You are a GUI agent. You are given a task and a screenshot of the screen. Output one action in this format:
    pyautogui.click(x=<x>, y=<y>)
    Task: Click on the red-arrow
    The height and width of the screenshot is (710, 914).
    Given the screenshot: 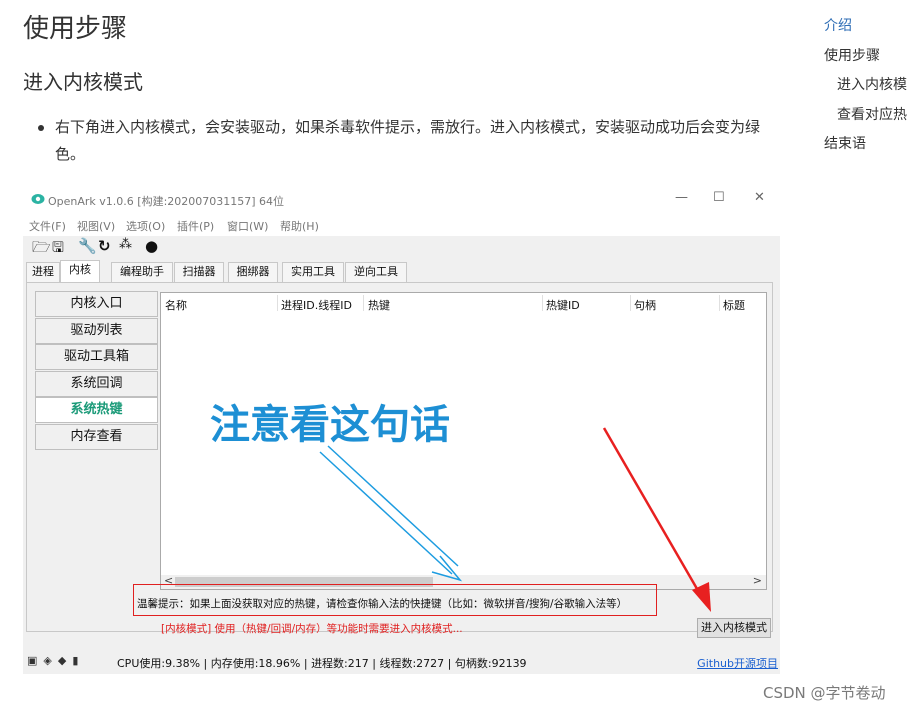 What is the action you would take?
    pyautogui.click(x=656, y=519)
    